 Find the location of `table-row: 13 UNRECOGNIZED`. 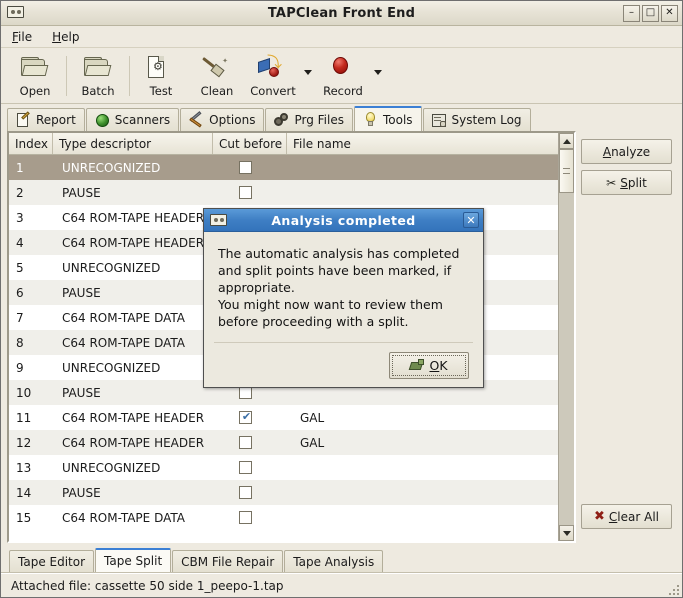

table-row: 13 UNRECOGNIZED is located at coordinates (283, 467).